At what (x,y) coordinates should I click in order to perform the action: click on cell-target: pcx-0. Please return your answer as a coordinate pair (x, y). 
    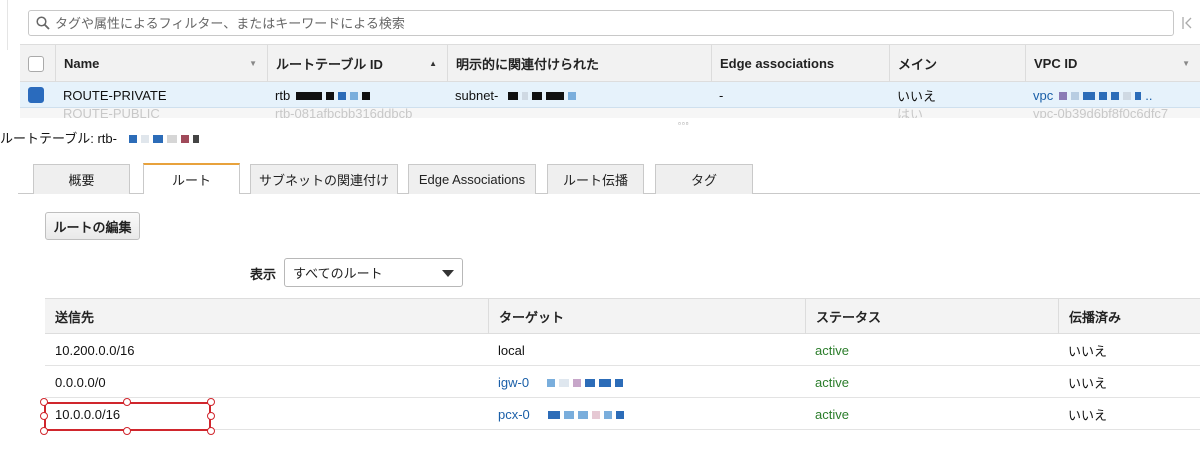
    Looking at the image, I should click on (558, 414).